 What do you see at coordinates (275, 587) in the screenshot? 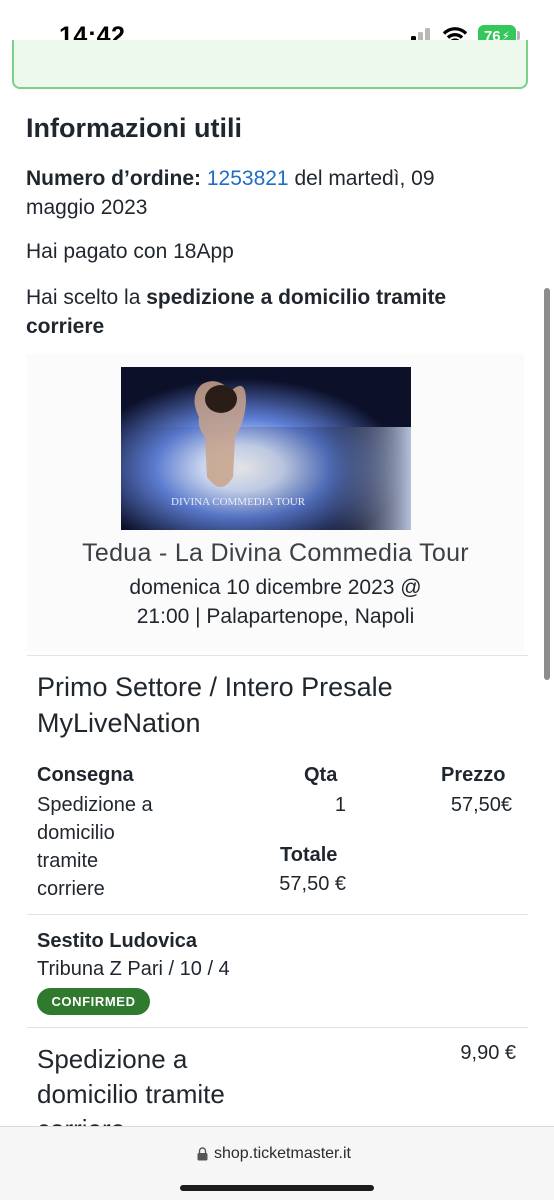
I see `event-date-line1: domenica 10 dicembre 2023 @` at bounding box center [275, 587].